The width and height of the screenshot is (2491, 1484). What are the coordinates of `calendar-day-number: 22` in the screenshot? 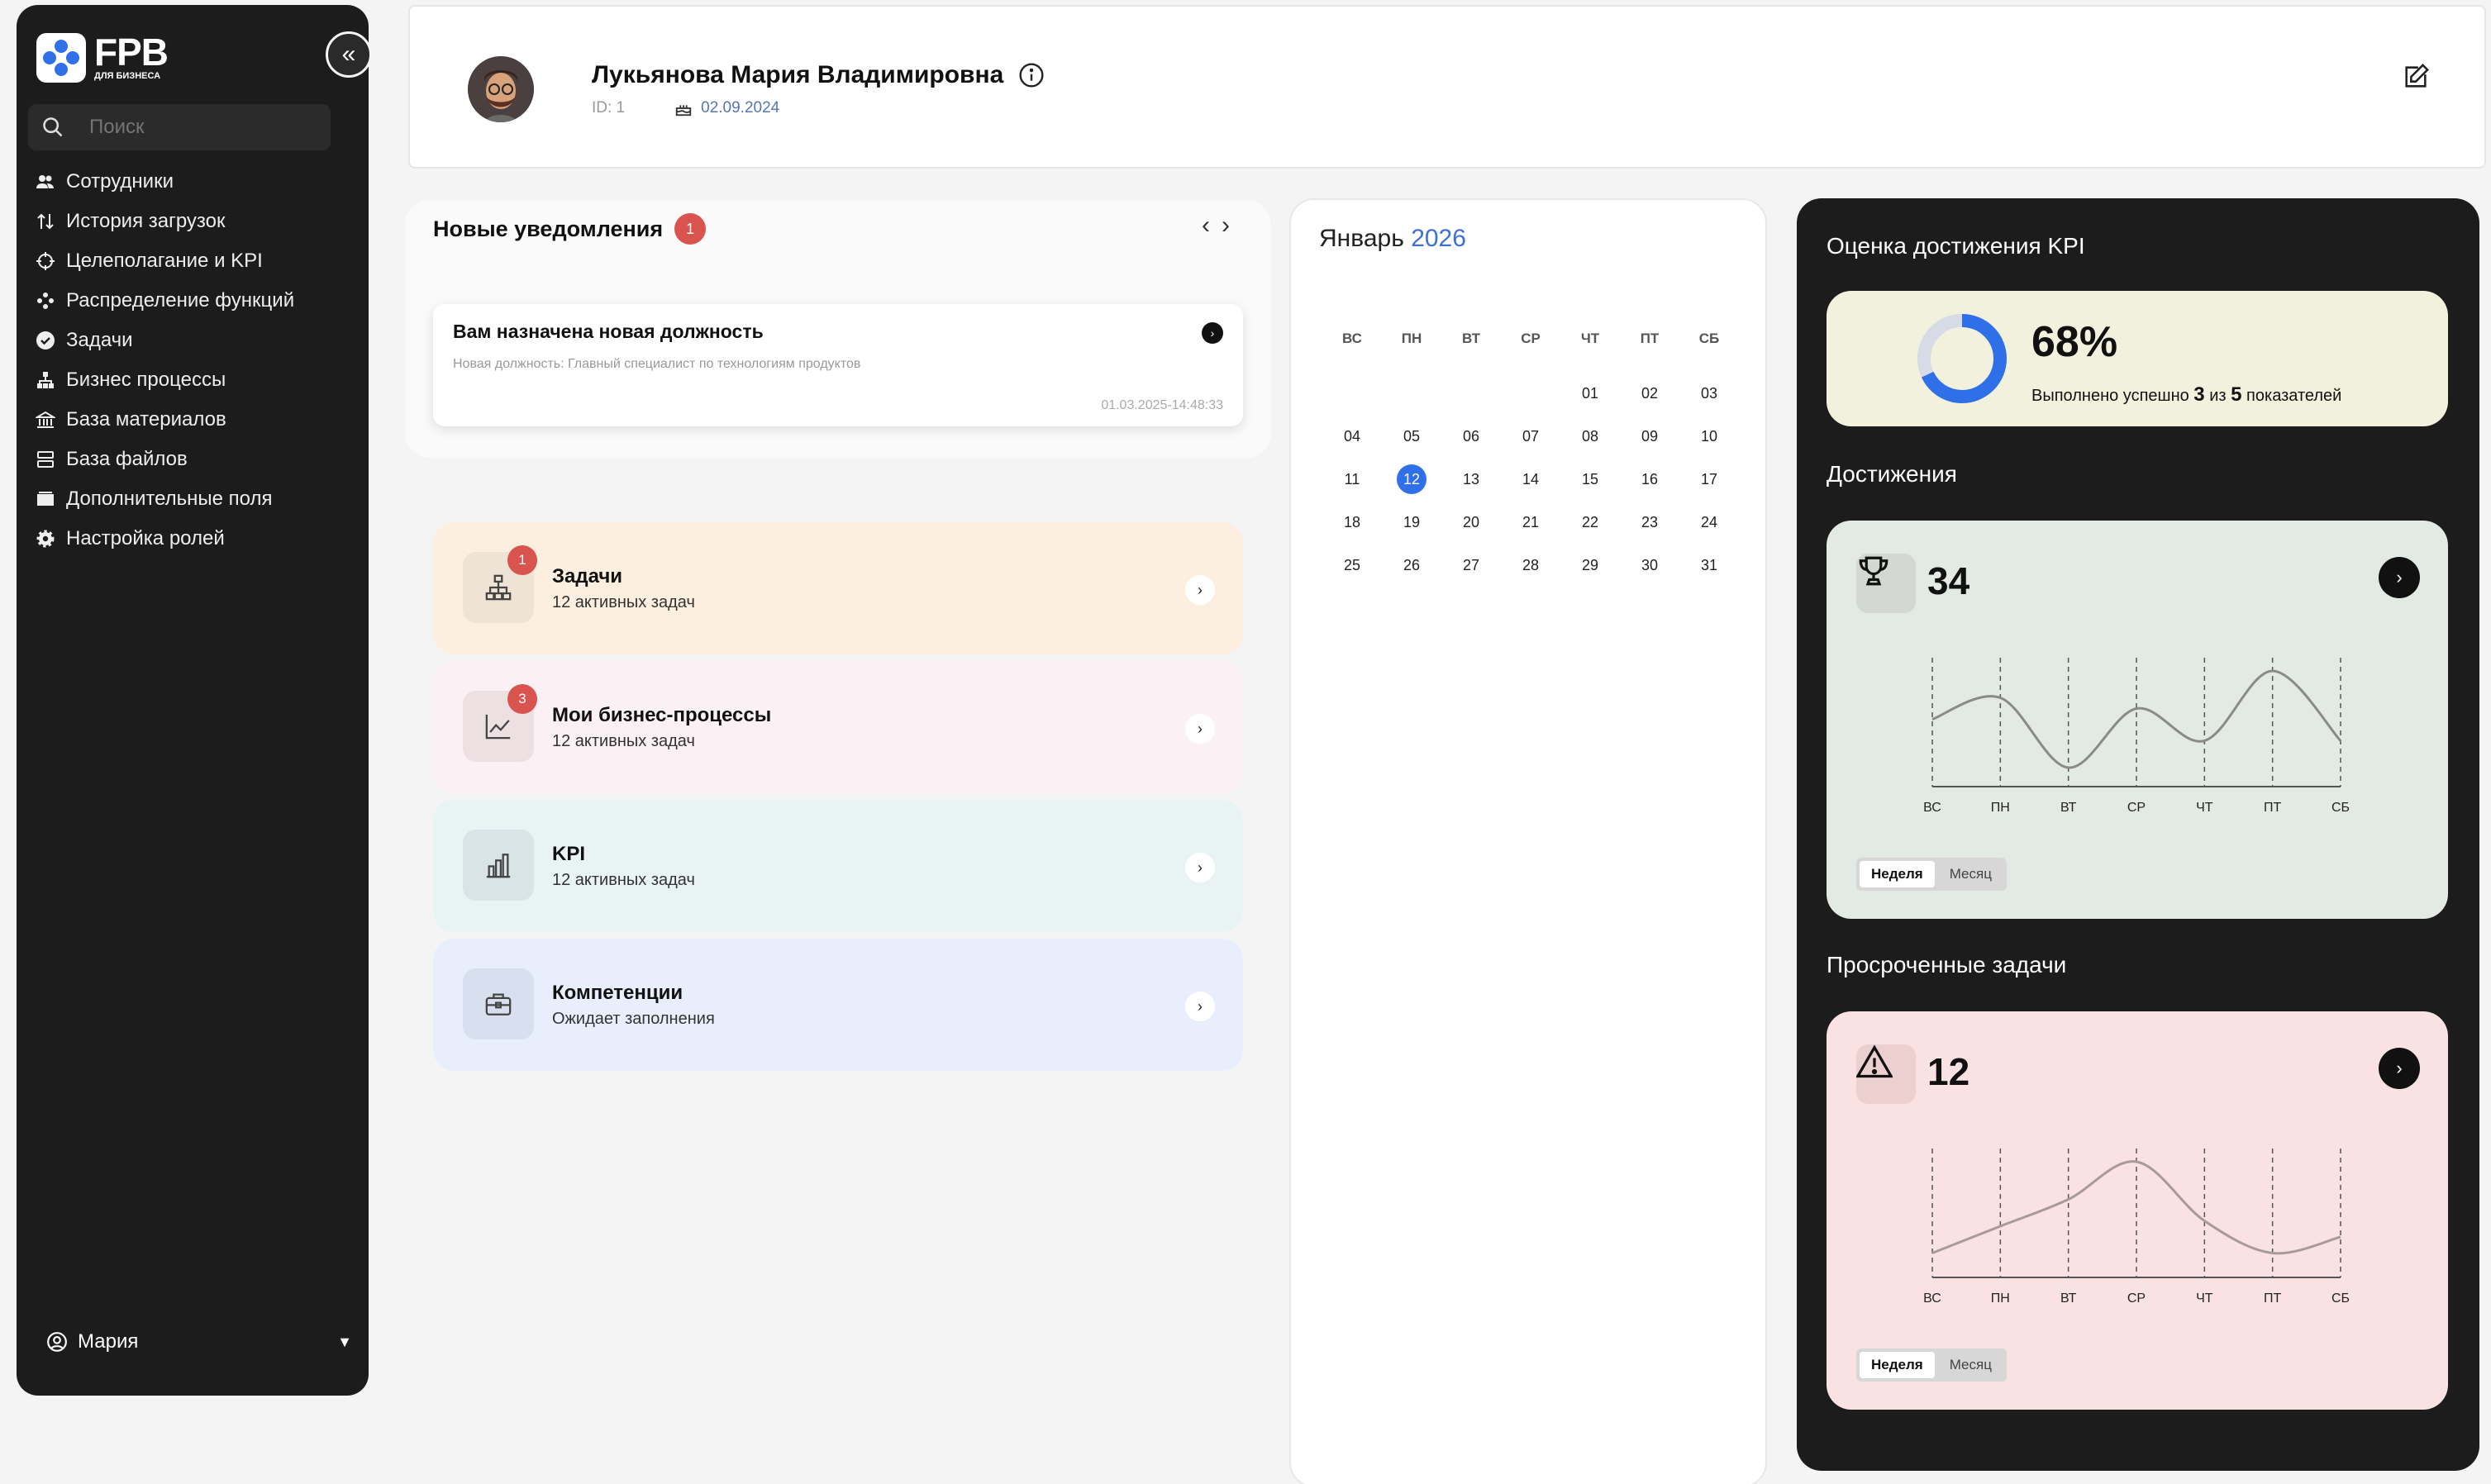 It's located at (1590, 521).